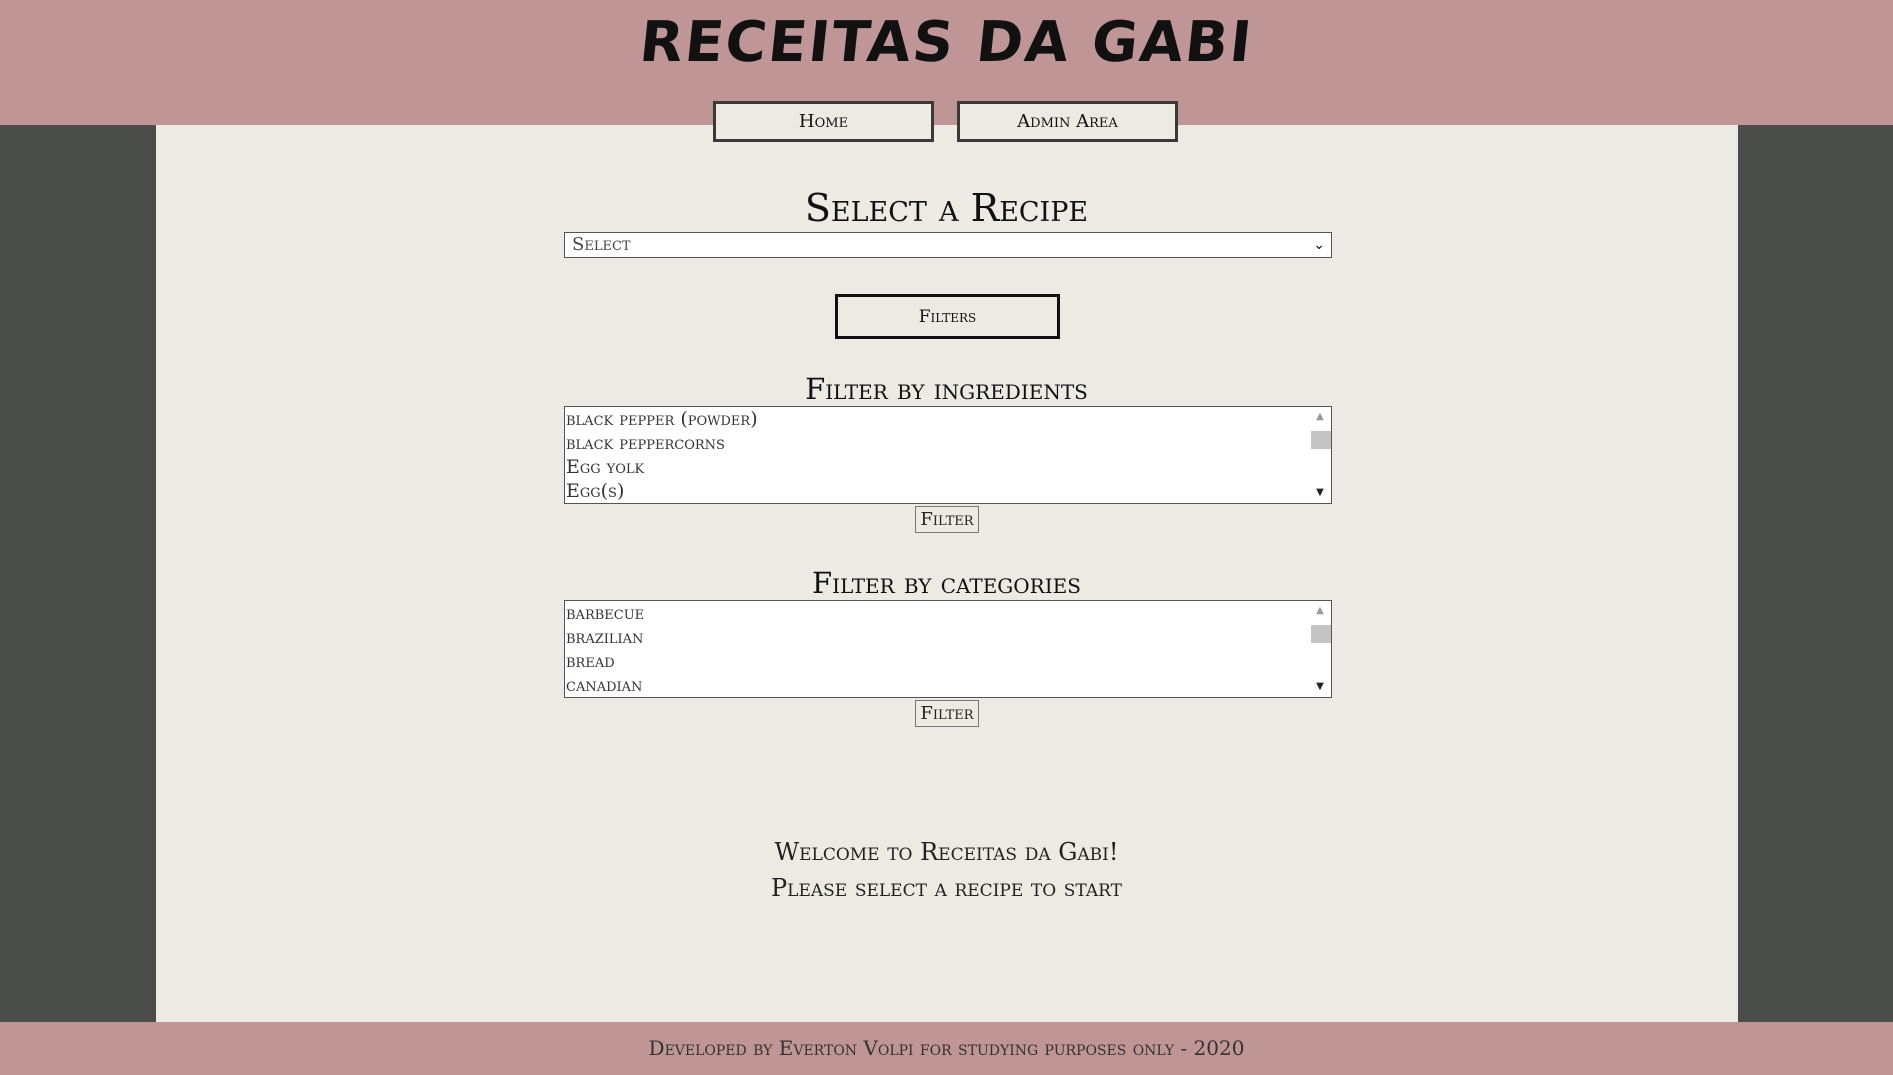  I want to click on list-item: barbecue, so click(948, 613).